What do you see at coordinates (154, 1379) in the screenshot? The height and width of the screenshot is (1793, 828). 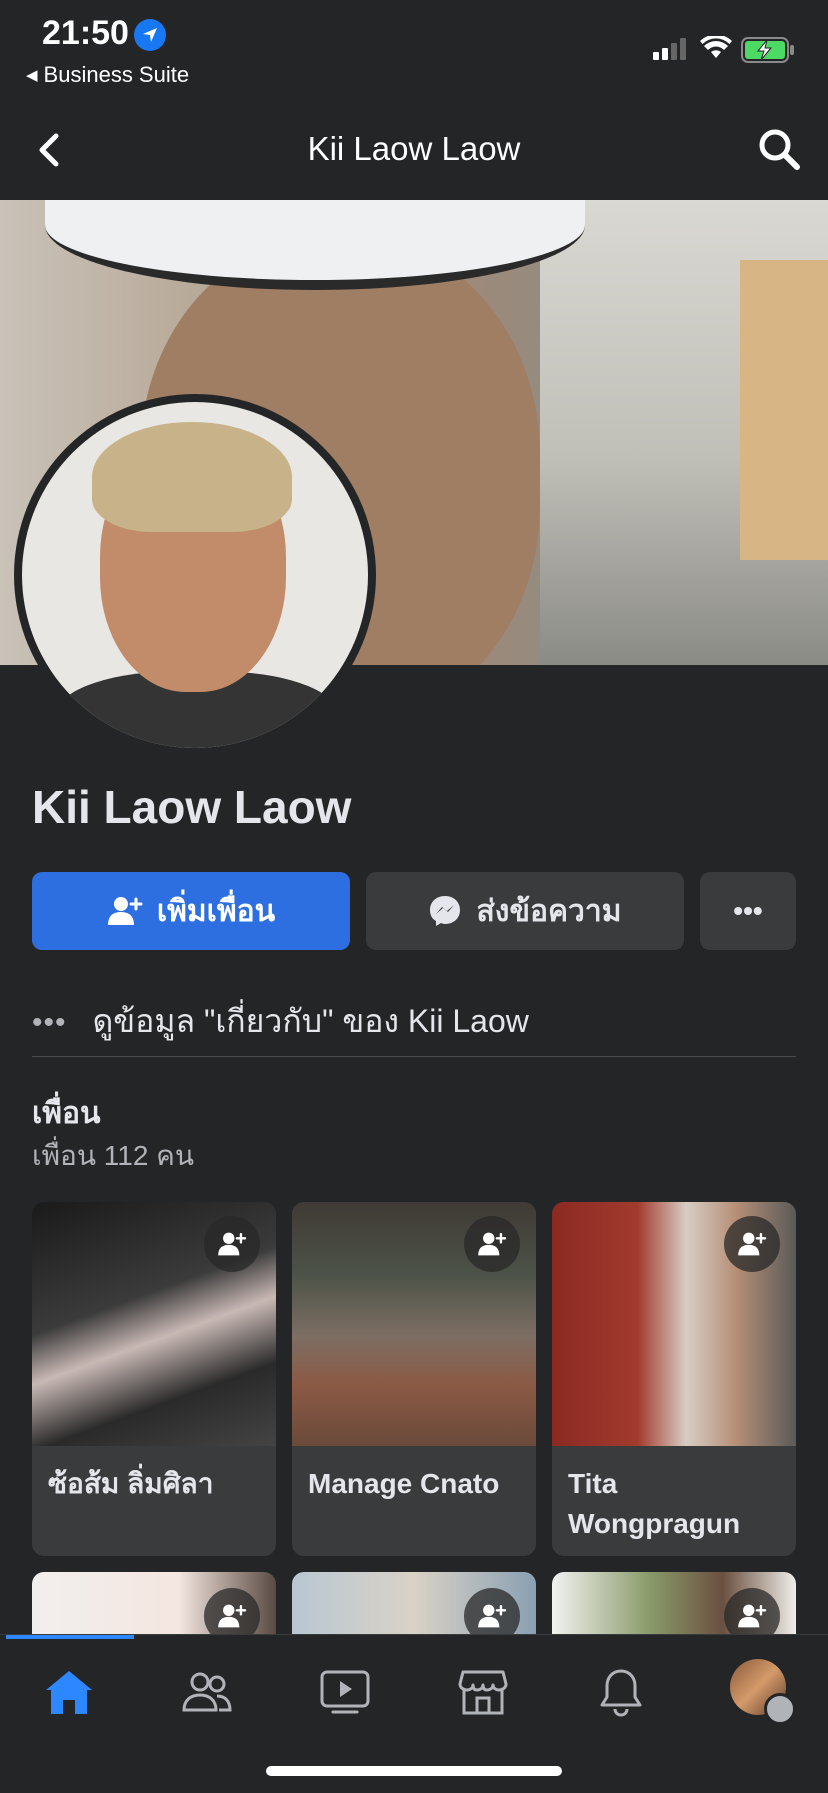 I see `friend-card: ซ้อส้ม ลิ่มศิลา` at bounding box center [154, 1379].